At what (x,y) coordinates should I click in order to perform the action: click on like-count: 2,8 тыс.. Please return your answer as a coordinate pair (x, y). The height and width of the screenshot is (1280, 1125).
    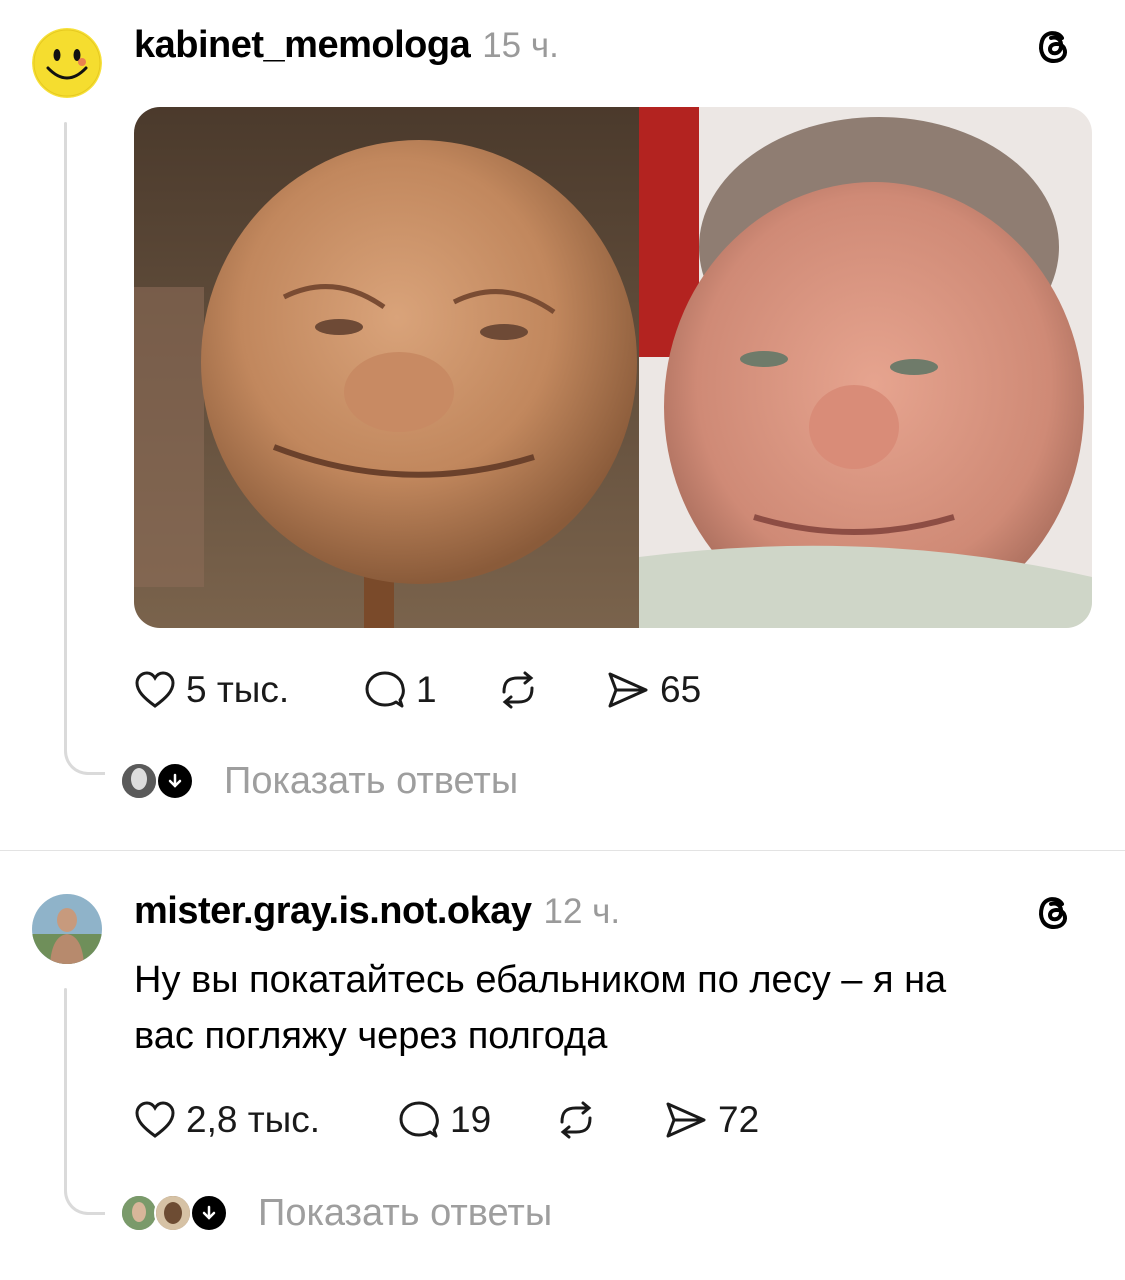
    Looking at the image, I should click on (253, 1119).